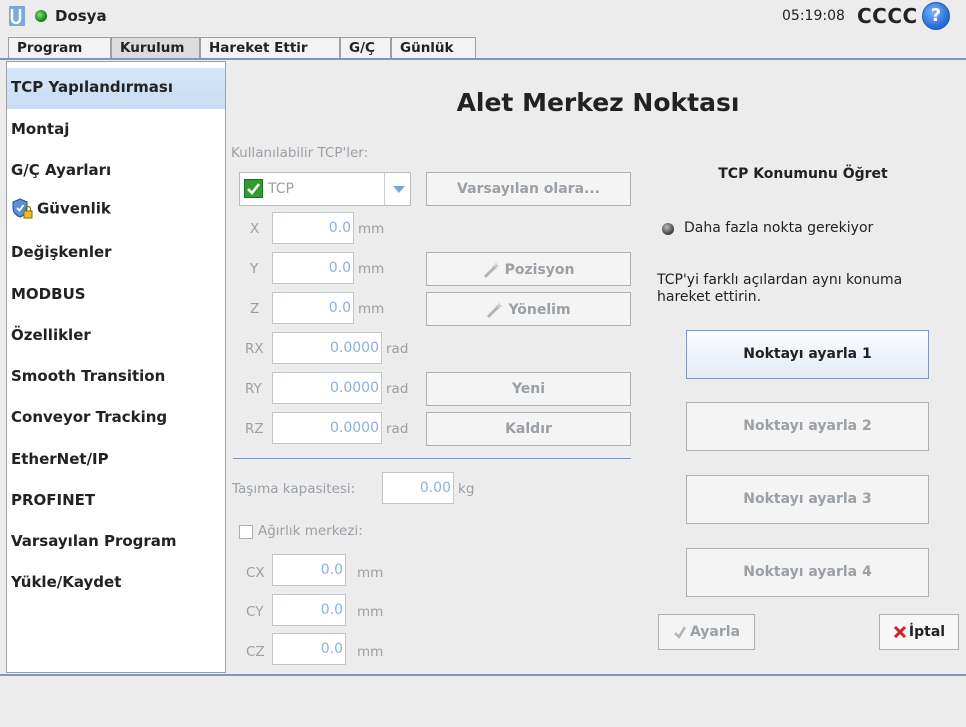  I want to click on sidebar-item-load-save: Yükle/Kaydet, so click(116, 583).